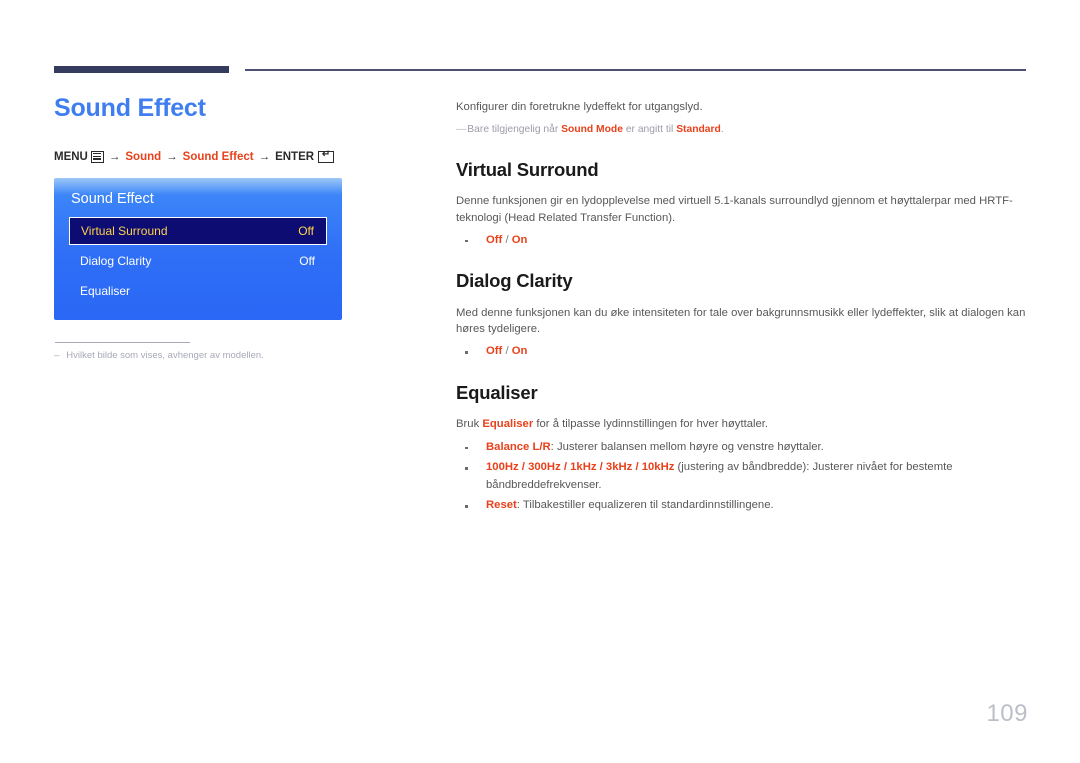 The height and width of the screenshot is (763, 1080). What do you see at coordinates (198, 261) in the screenshot?
I see `osd-row-dialog-clarity: Dialog Clarity Off` at bounding box center [198, 261].